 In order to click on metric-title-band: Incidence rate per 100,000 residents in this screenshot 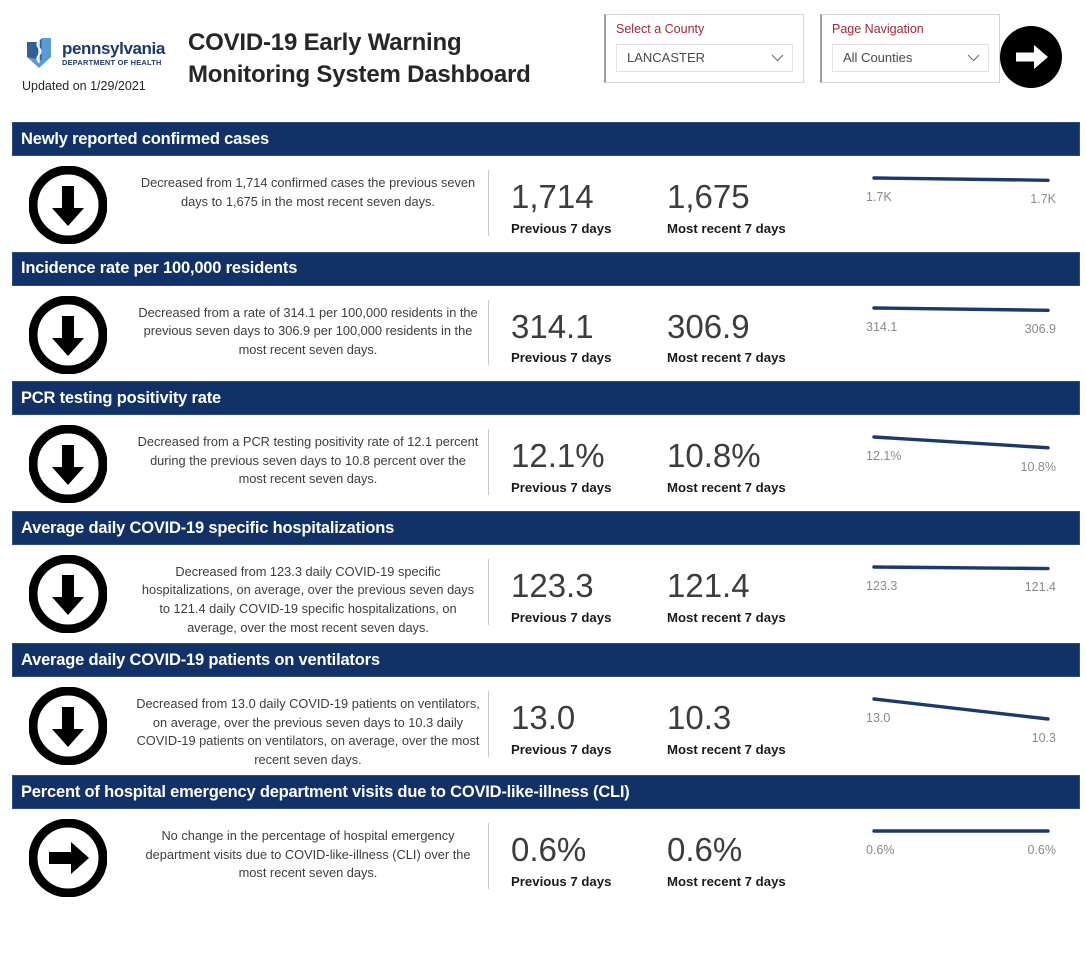, I will do `click(546, 268)`.